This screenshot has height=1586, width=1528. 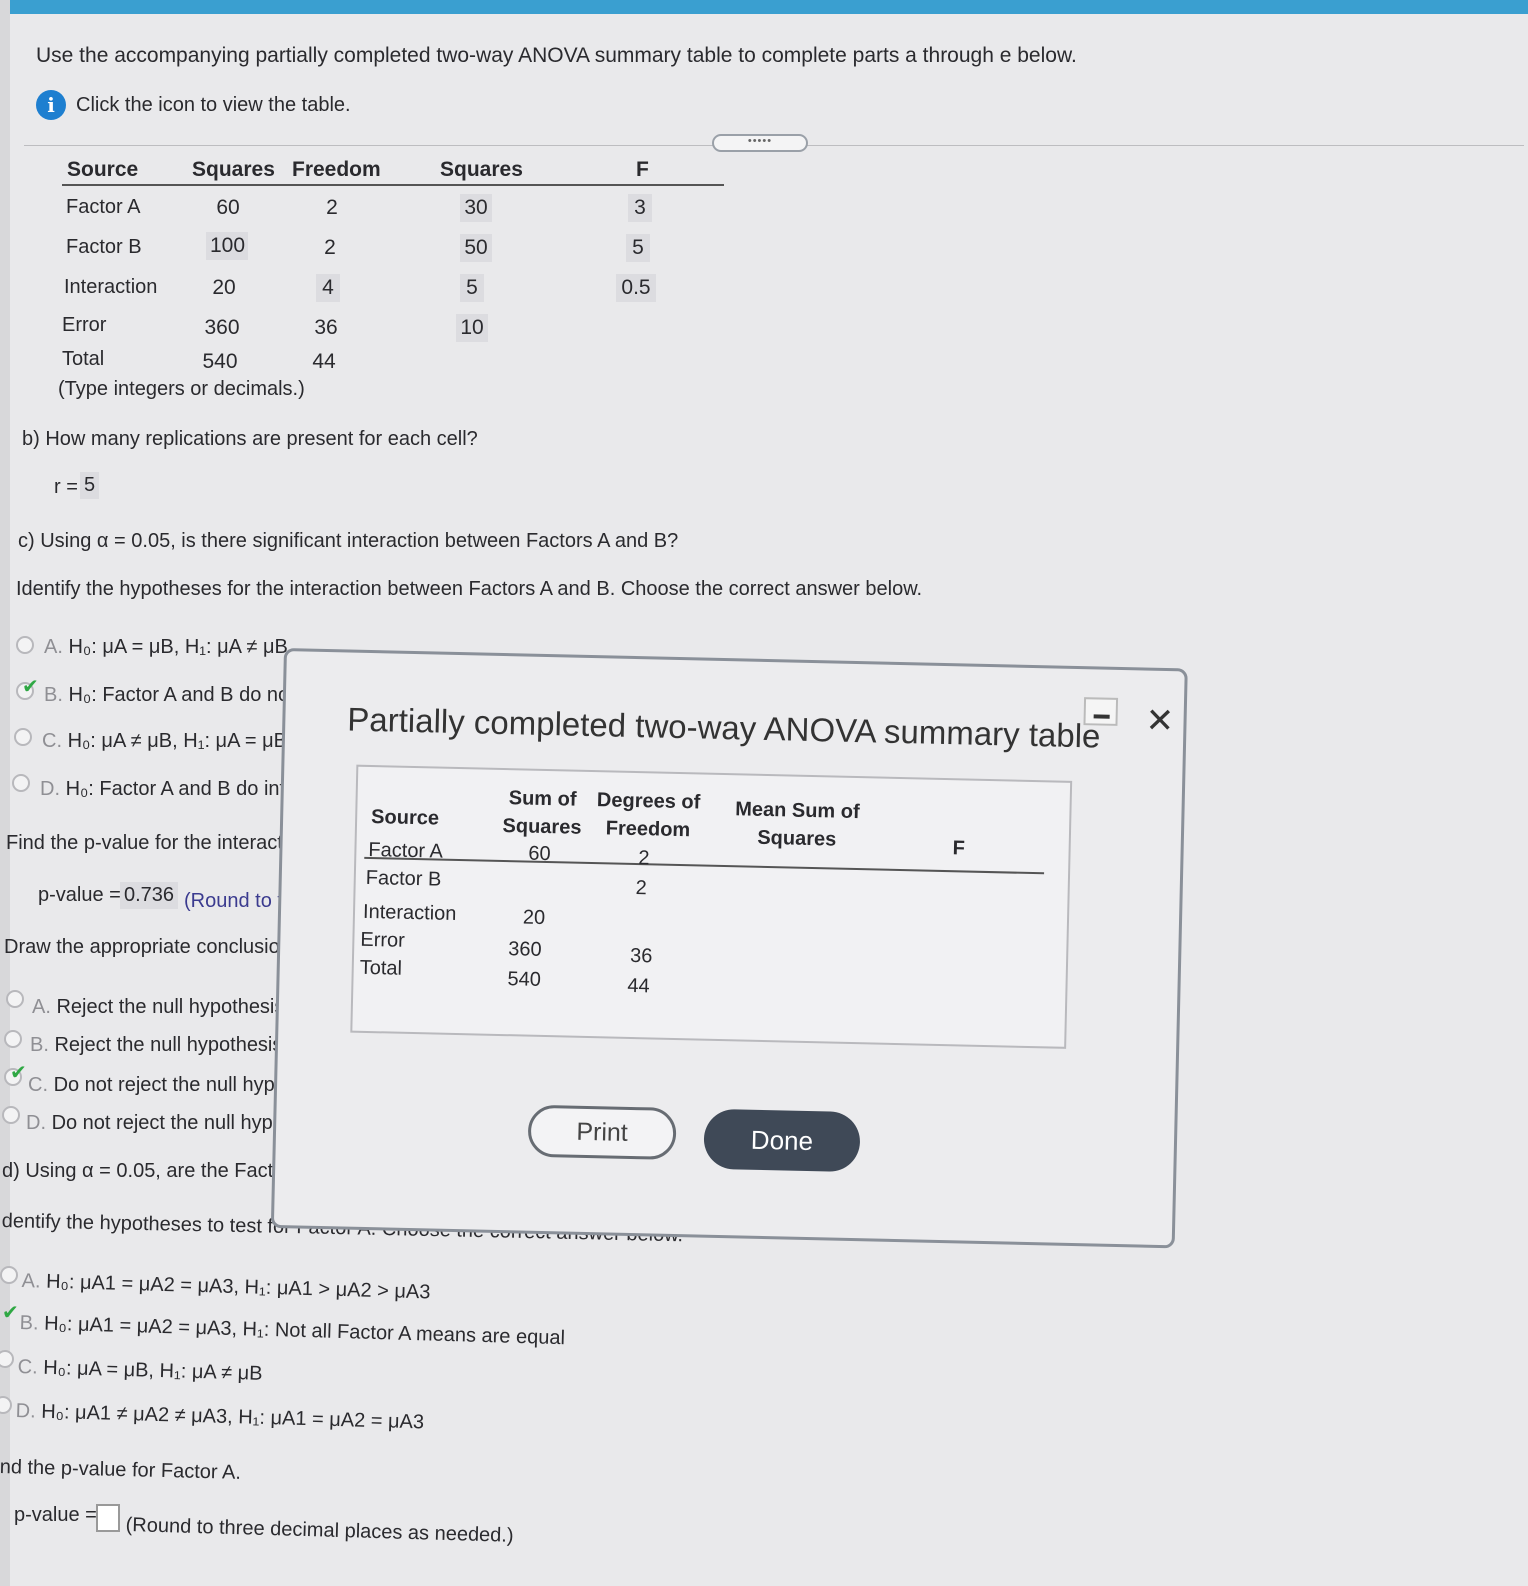 I want to click on part-c-pvalue-prompt: Find the p-value for the interactio, so click(x=152, y=843).